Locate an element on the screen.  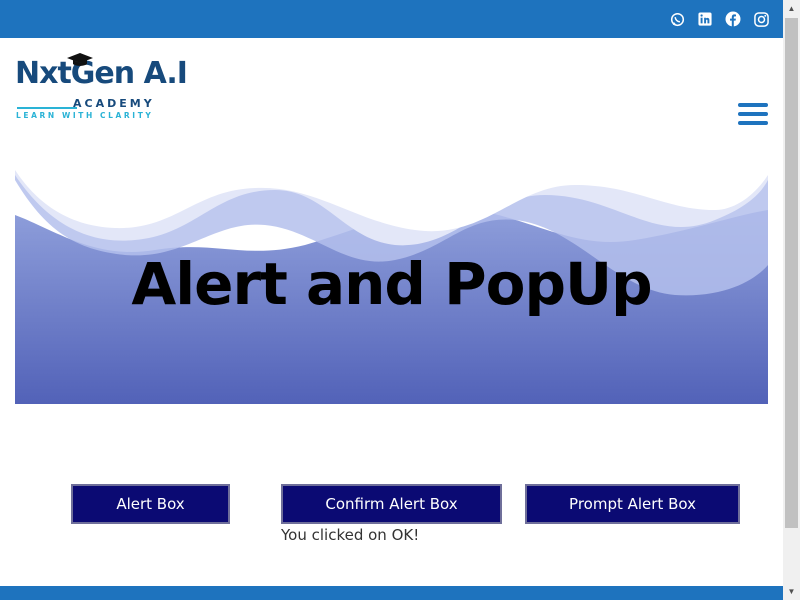
whatsapp-icon is located at coordinates (677, 19).